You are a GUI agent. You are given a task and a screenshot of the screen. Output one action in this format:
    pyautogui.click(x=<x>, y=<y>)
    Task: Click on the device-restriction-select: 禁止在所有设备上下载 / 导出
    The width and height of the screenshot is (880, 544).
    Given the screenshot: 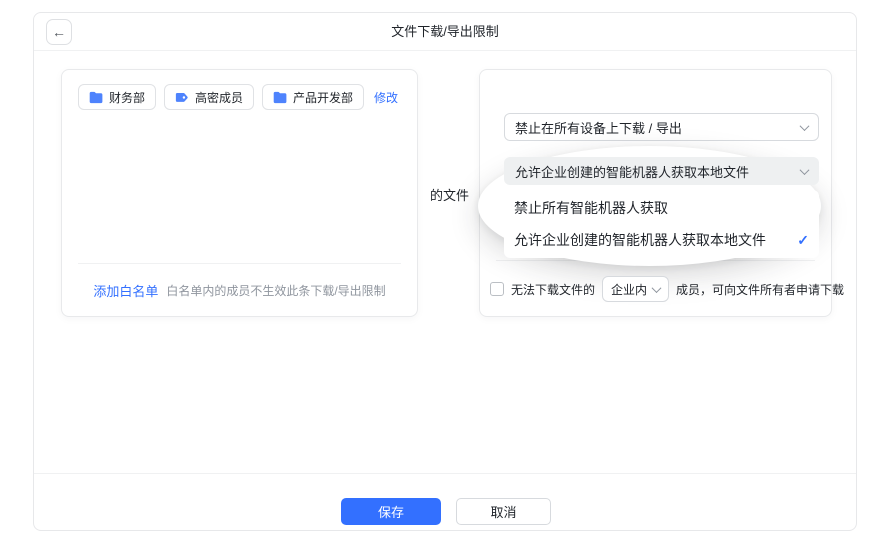 What is the action you would take?
    pyautogui.click(x=661, y=127)
    